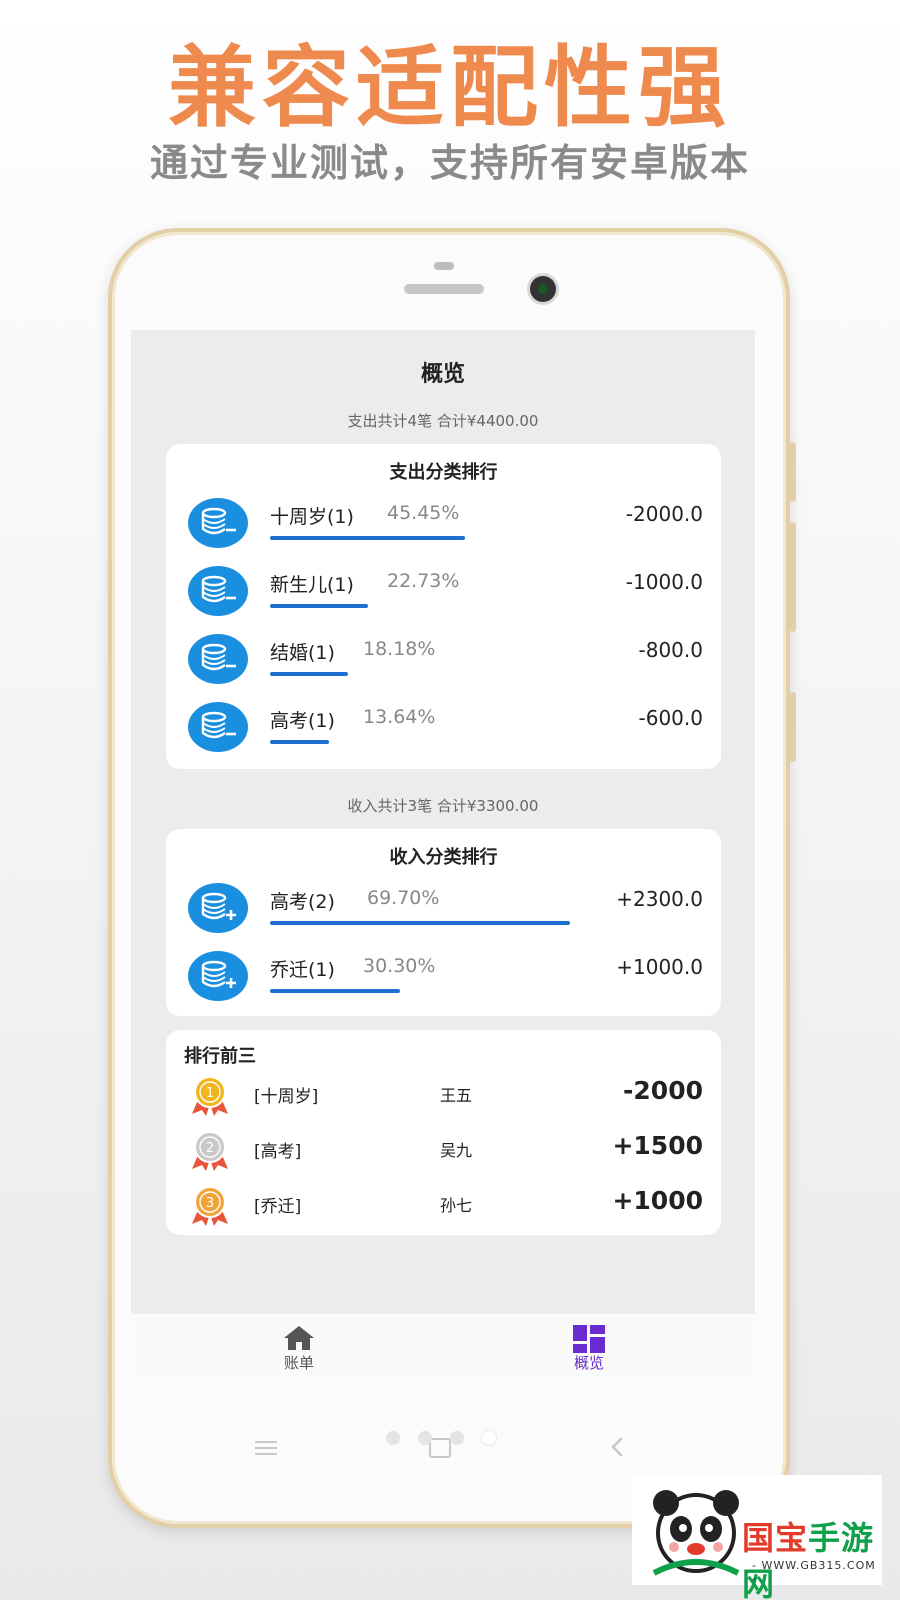  I want to click on category-percent: 13.64%, so click(399, 717).